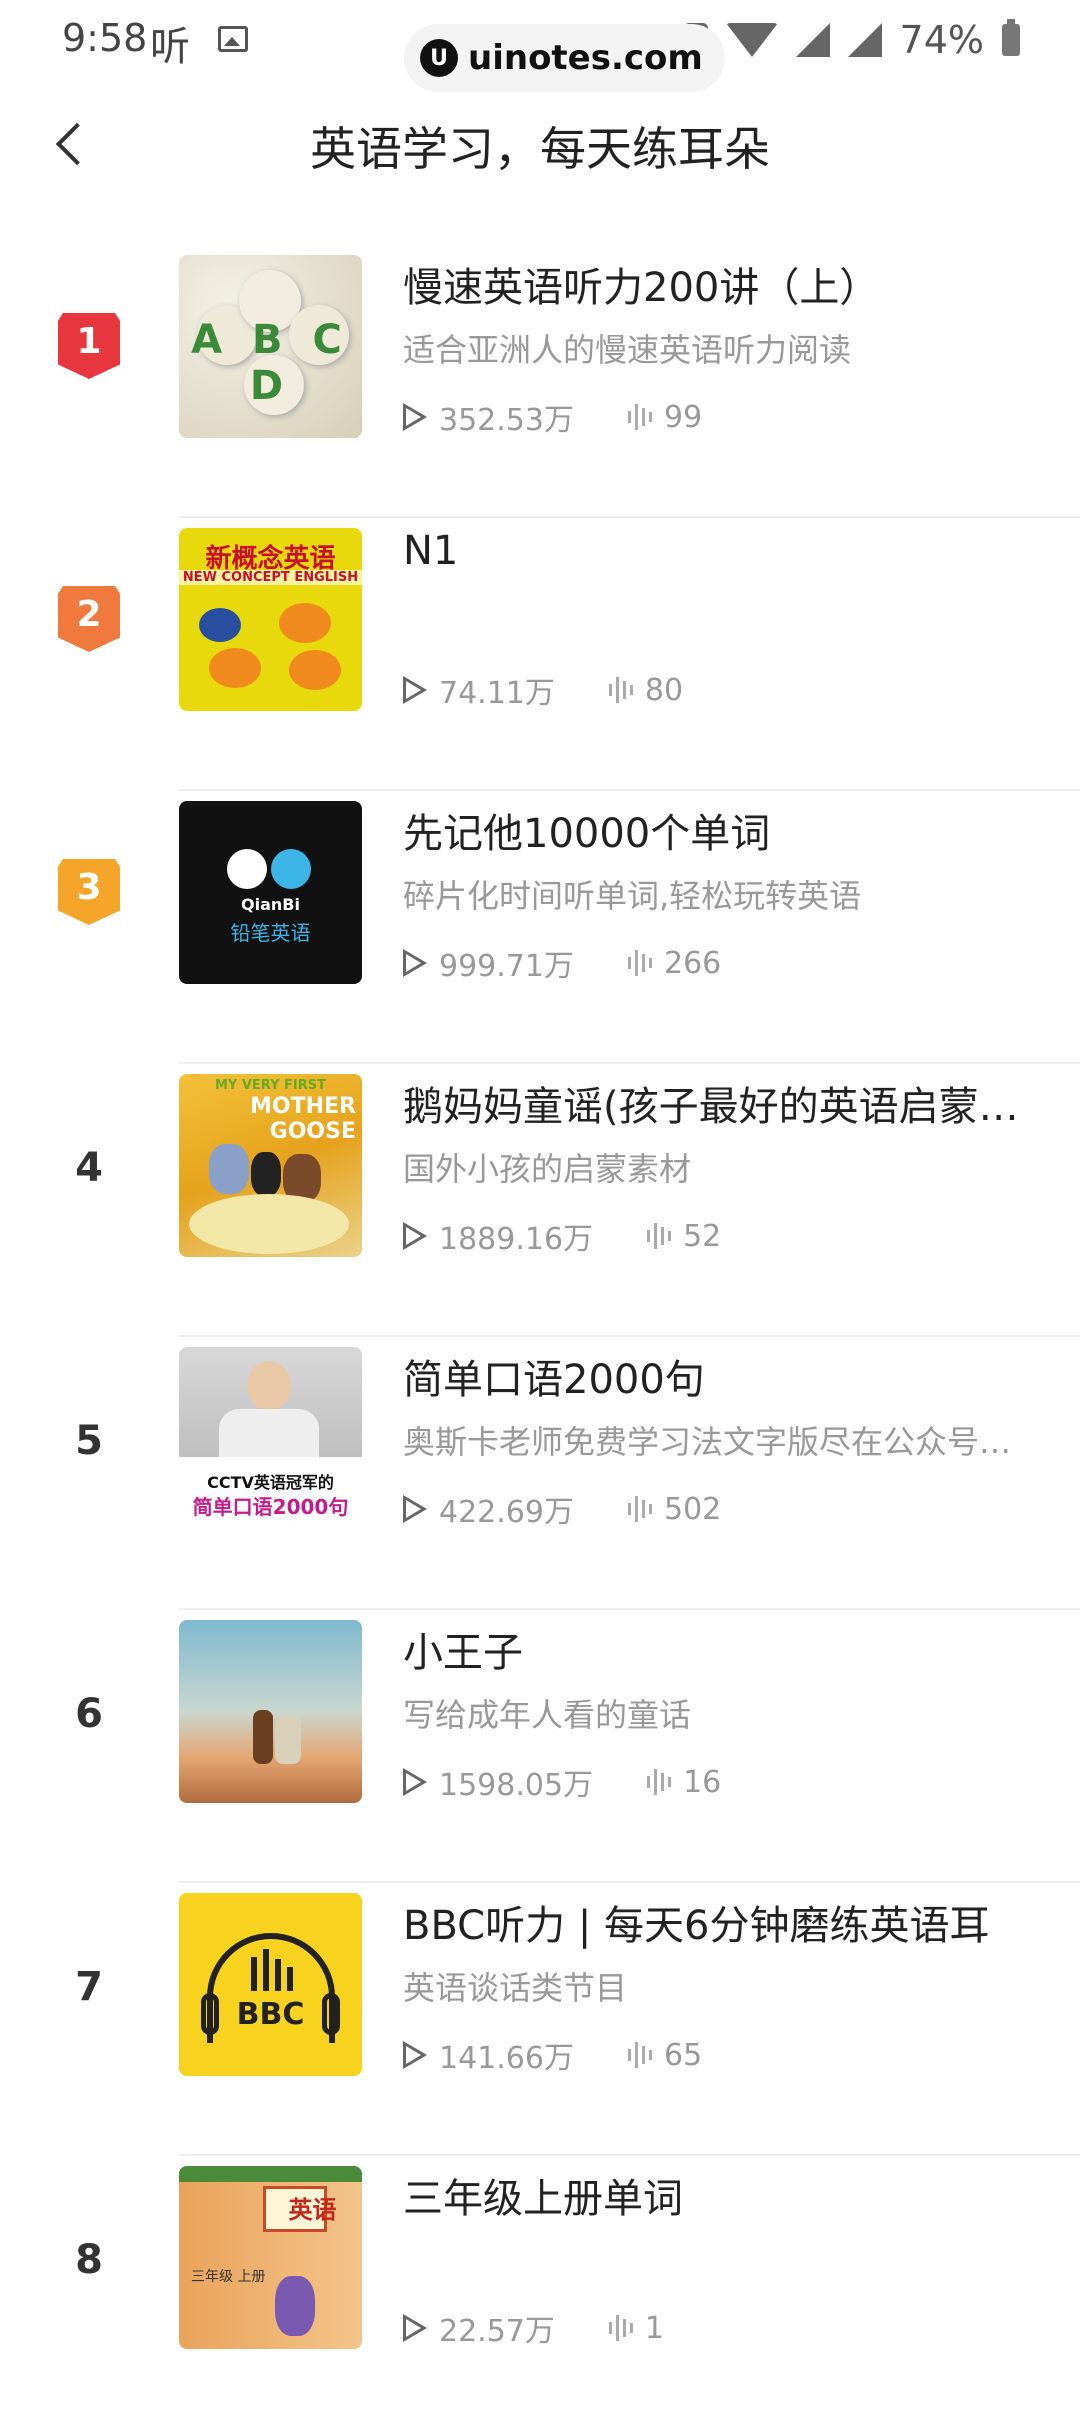  What do you see at coordinates (585, 58) in the screenshot?
I see `watermark-text: uinotes.com` at bounding box center [585, 58].